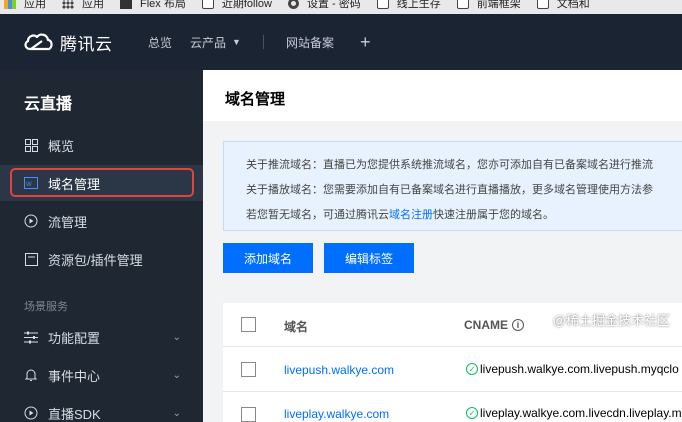 The height and width of the screenshot is (422, 682). Describe the element at coordinates (101, 145) in the screenshot. I see `sidebar-item-overview: 概览` at that location.